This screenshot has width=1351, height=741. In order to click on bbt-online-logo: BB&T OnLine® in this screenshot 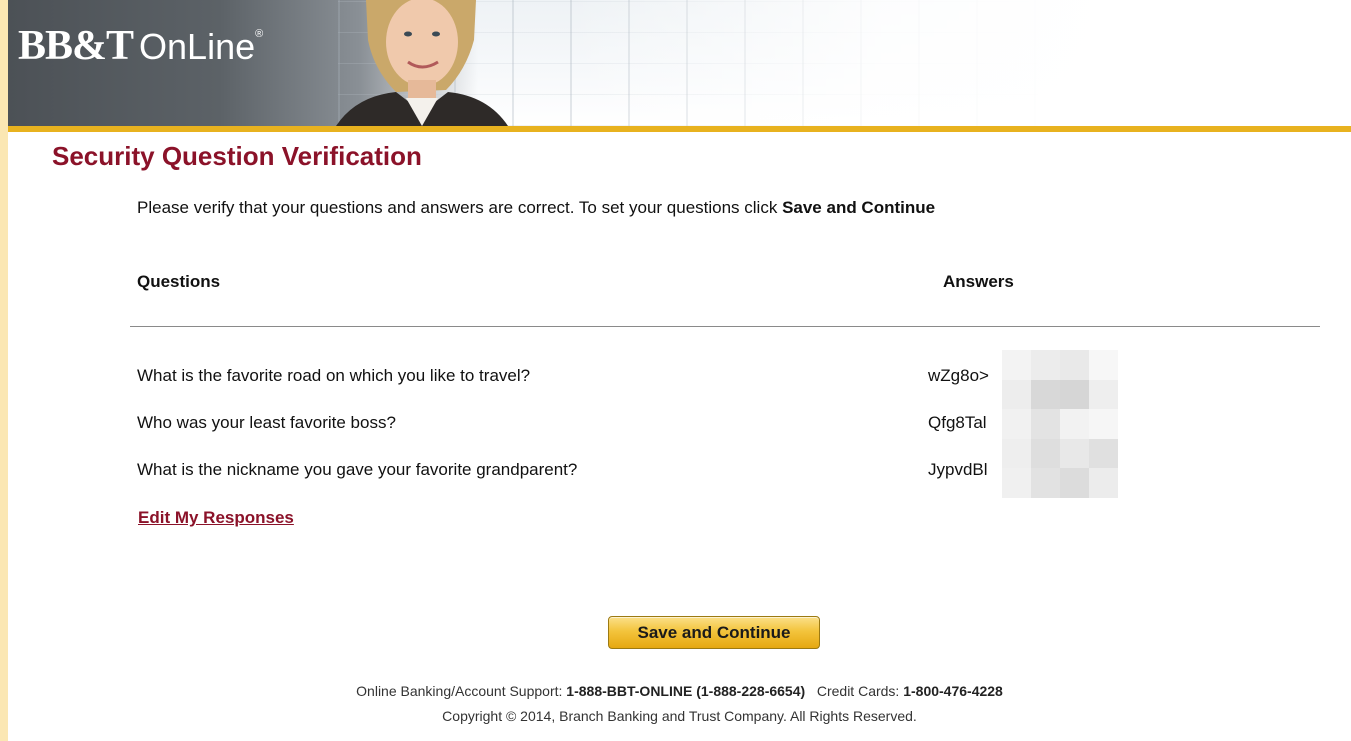, I will do `click(140, 46)`.